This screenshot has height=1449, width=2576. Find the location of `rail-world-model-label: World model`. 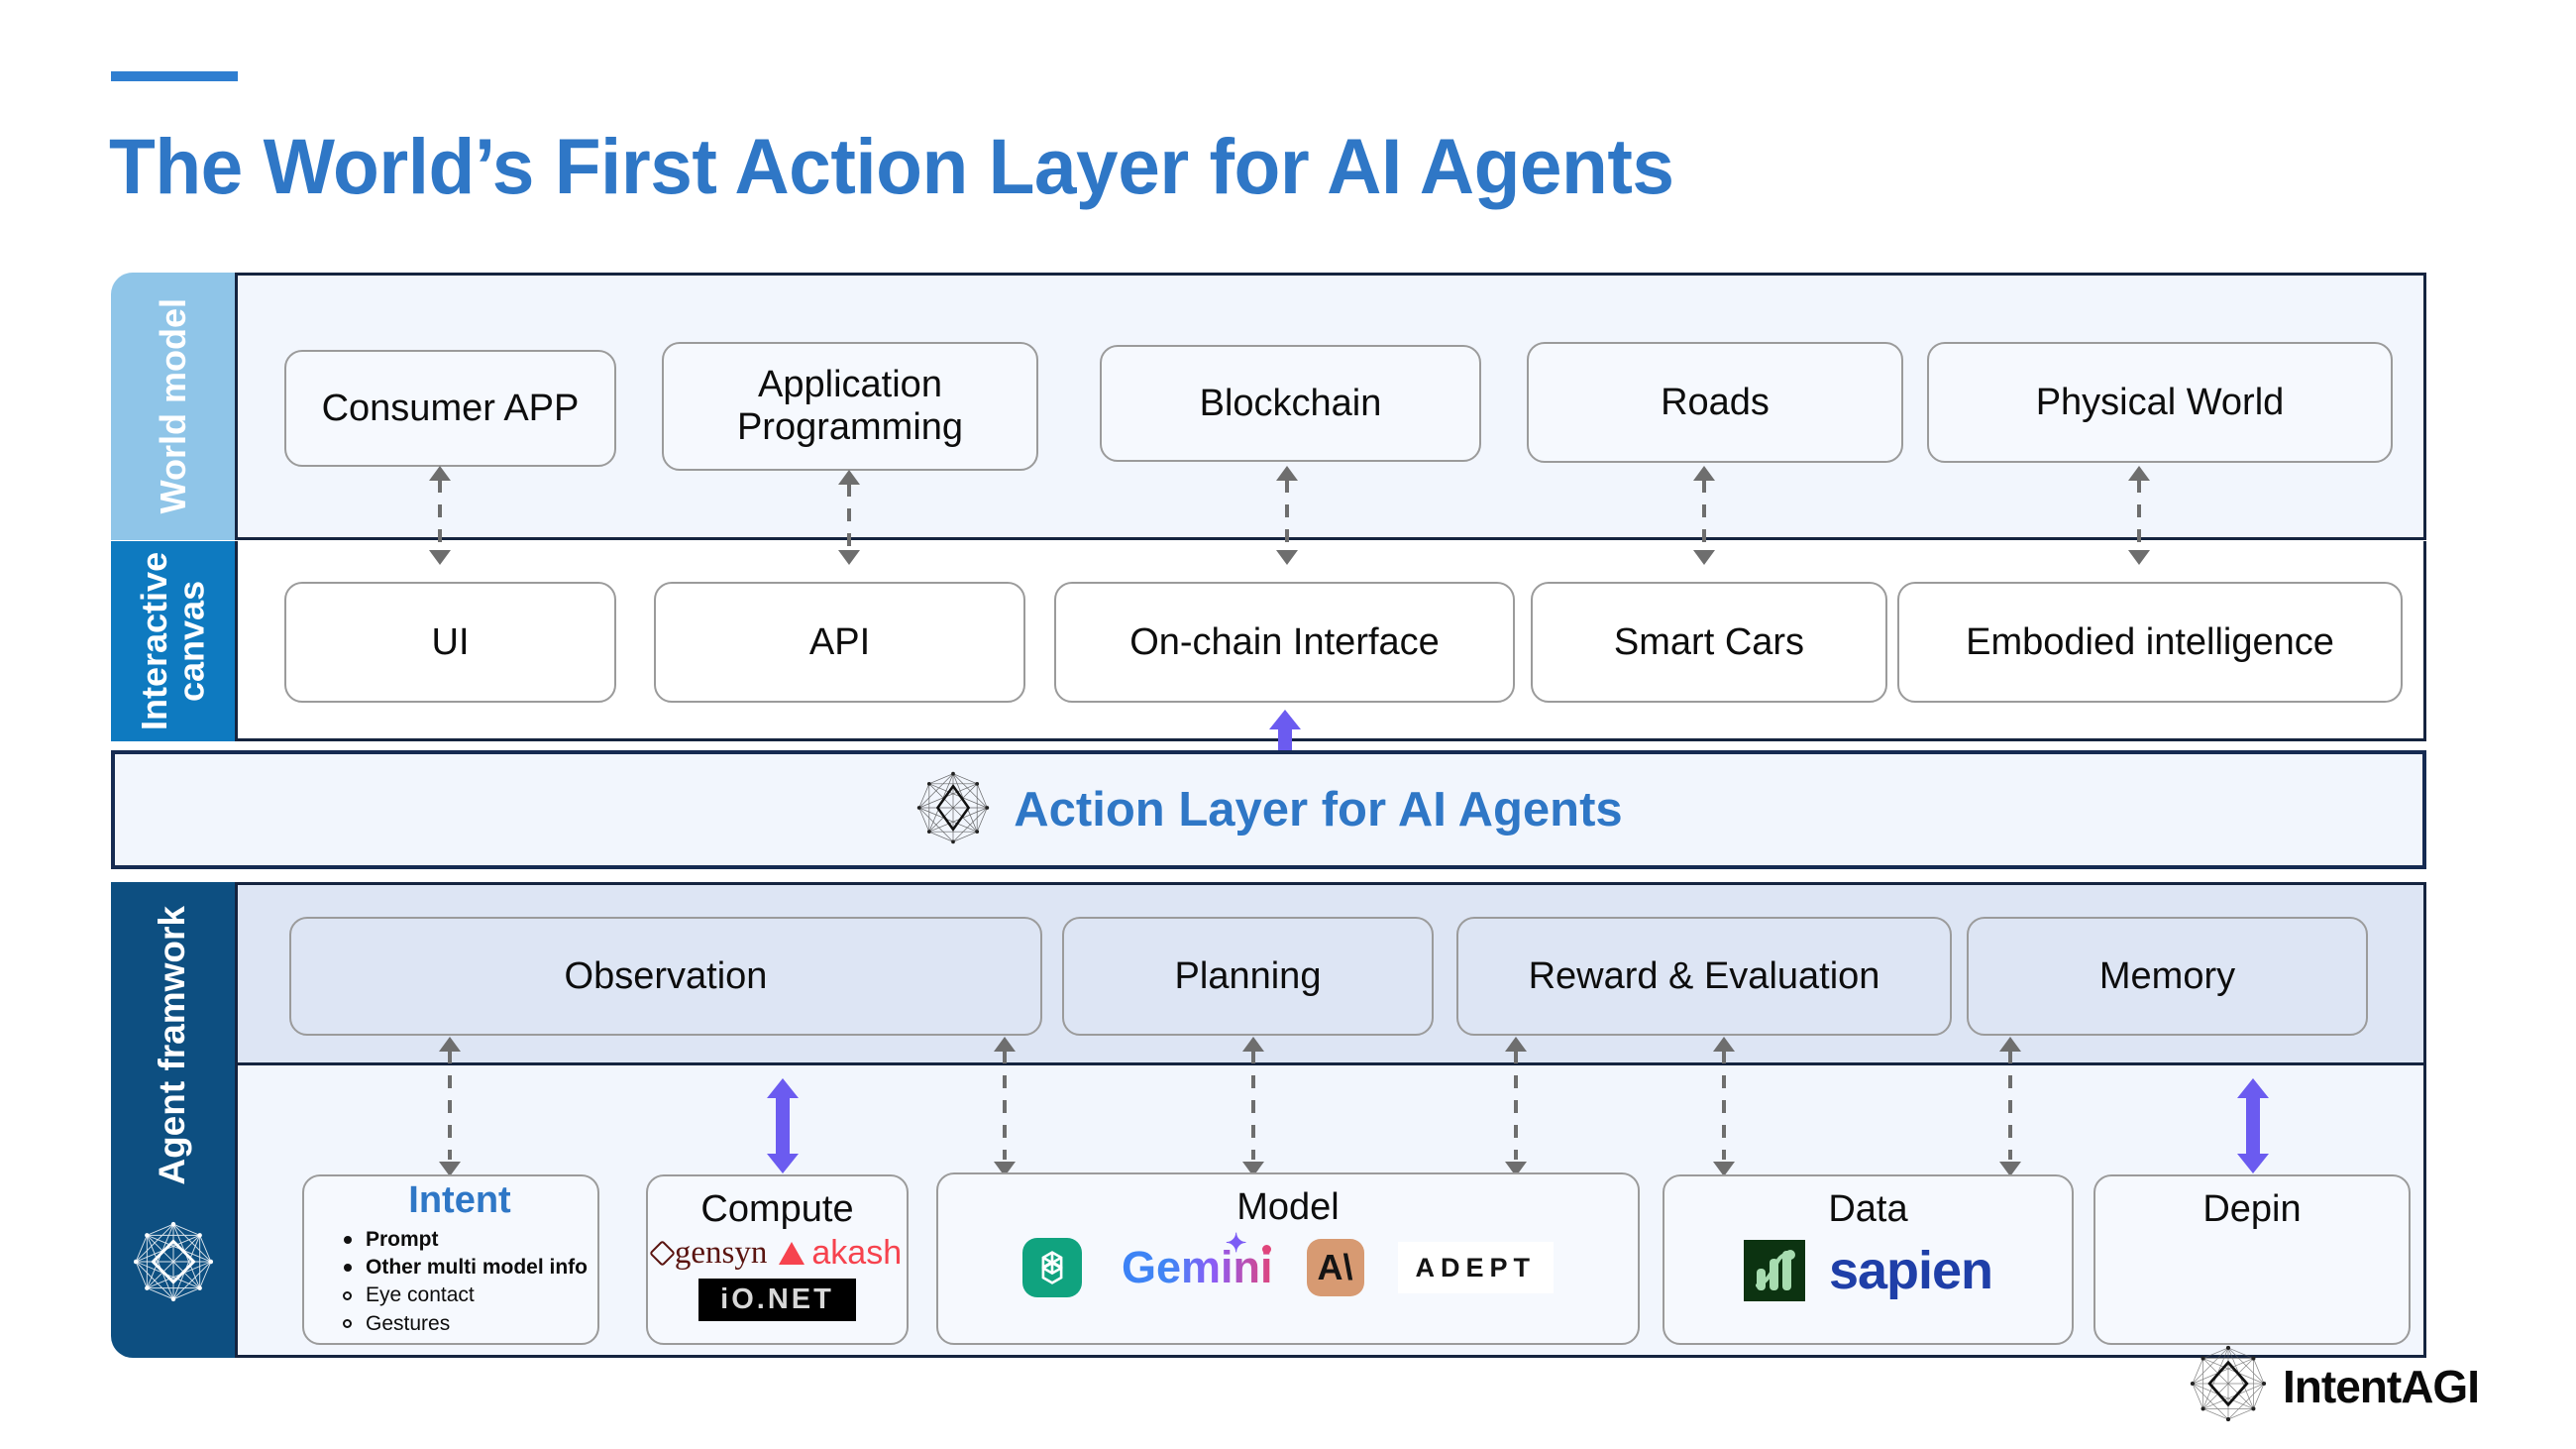

rail-world-model-label: World model is located at coordinates (172, 406).